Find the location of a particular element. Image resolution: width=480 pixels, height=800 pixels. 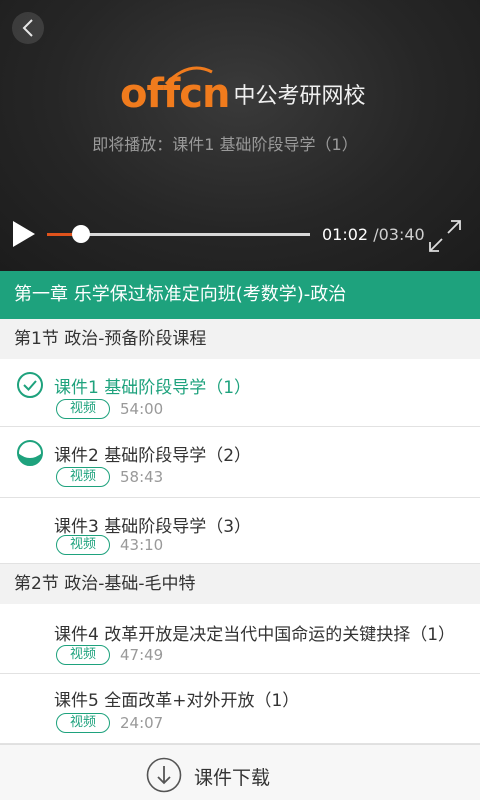

lesson-duration: 24:07 is located at coordinates (142, 723).